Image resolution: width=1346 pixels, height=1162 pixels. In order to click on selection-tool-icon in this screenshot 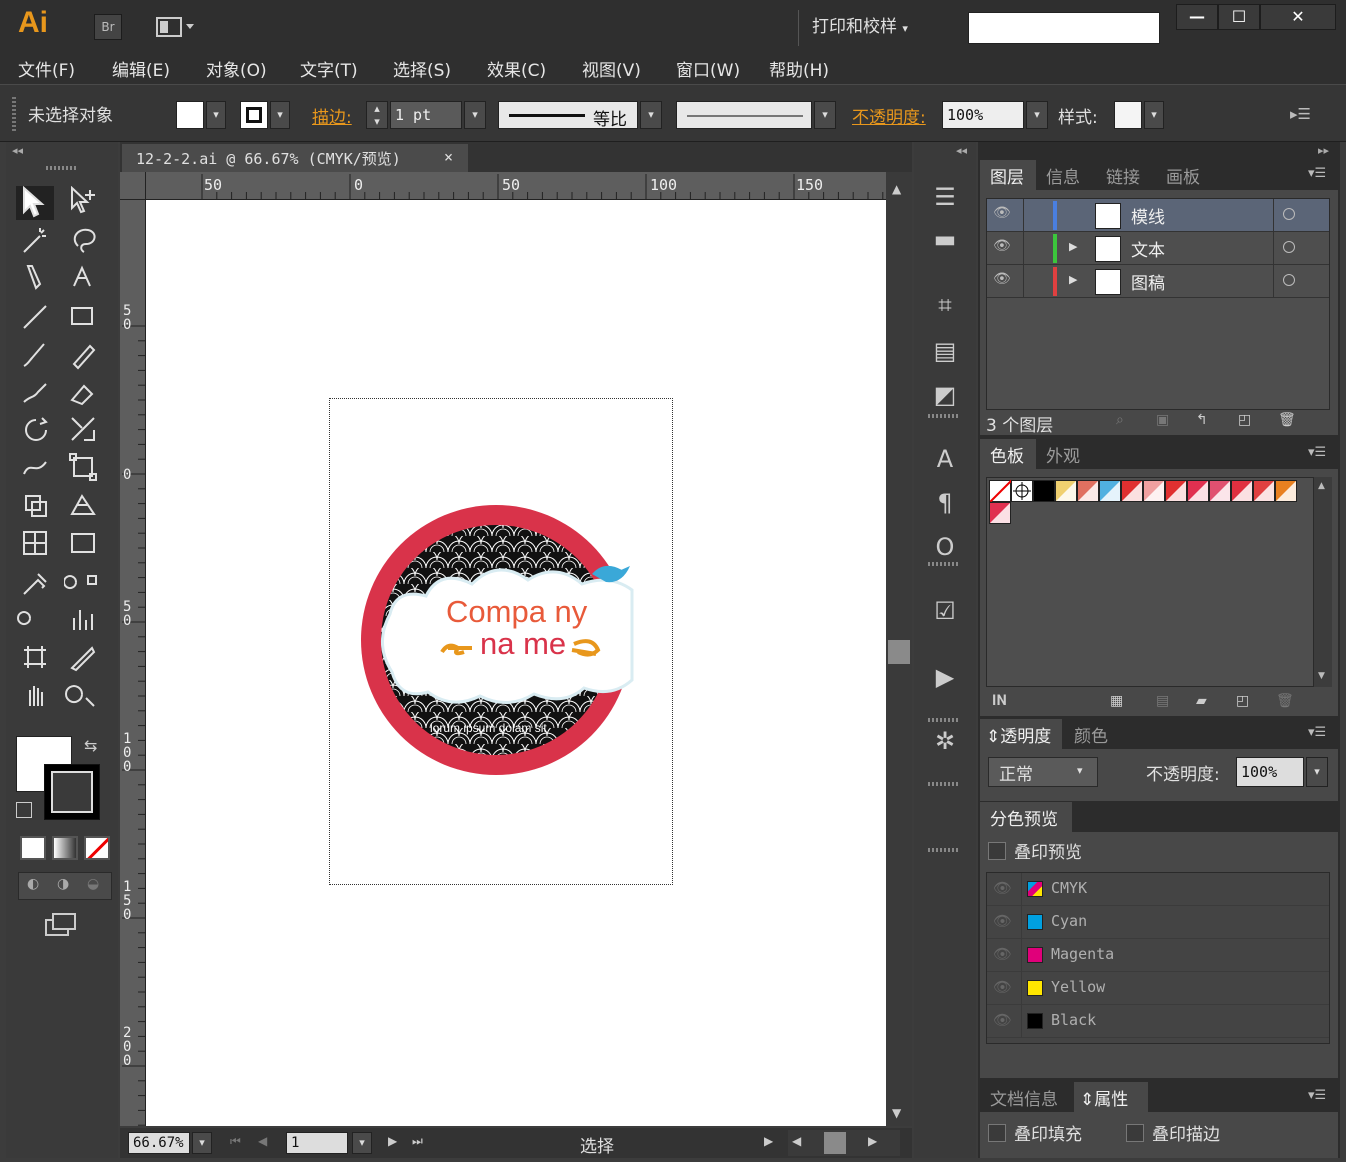, I will do `click(35, 203)`.